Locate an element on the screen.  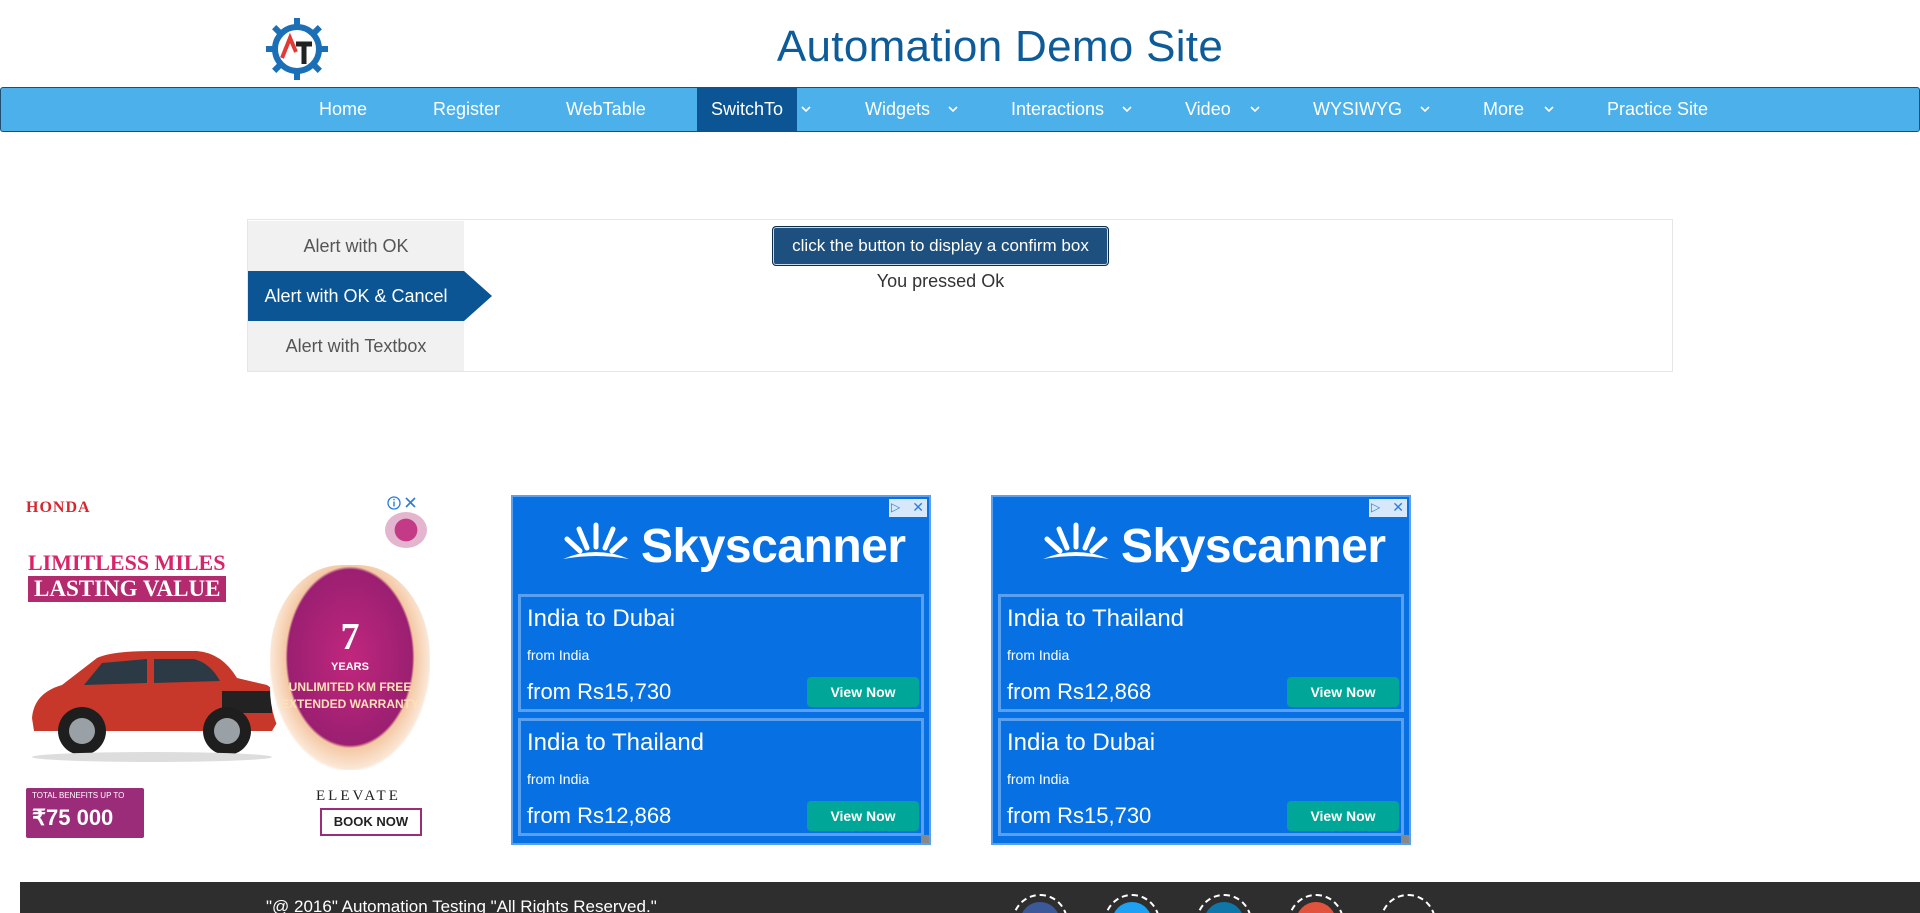
social-link-icon is located at coordinates (1408, 903).